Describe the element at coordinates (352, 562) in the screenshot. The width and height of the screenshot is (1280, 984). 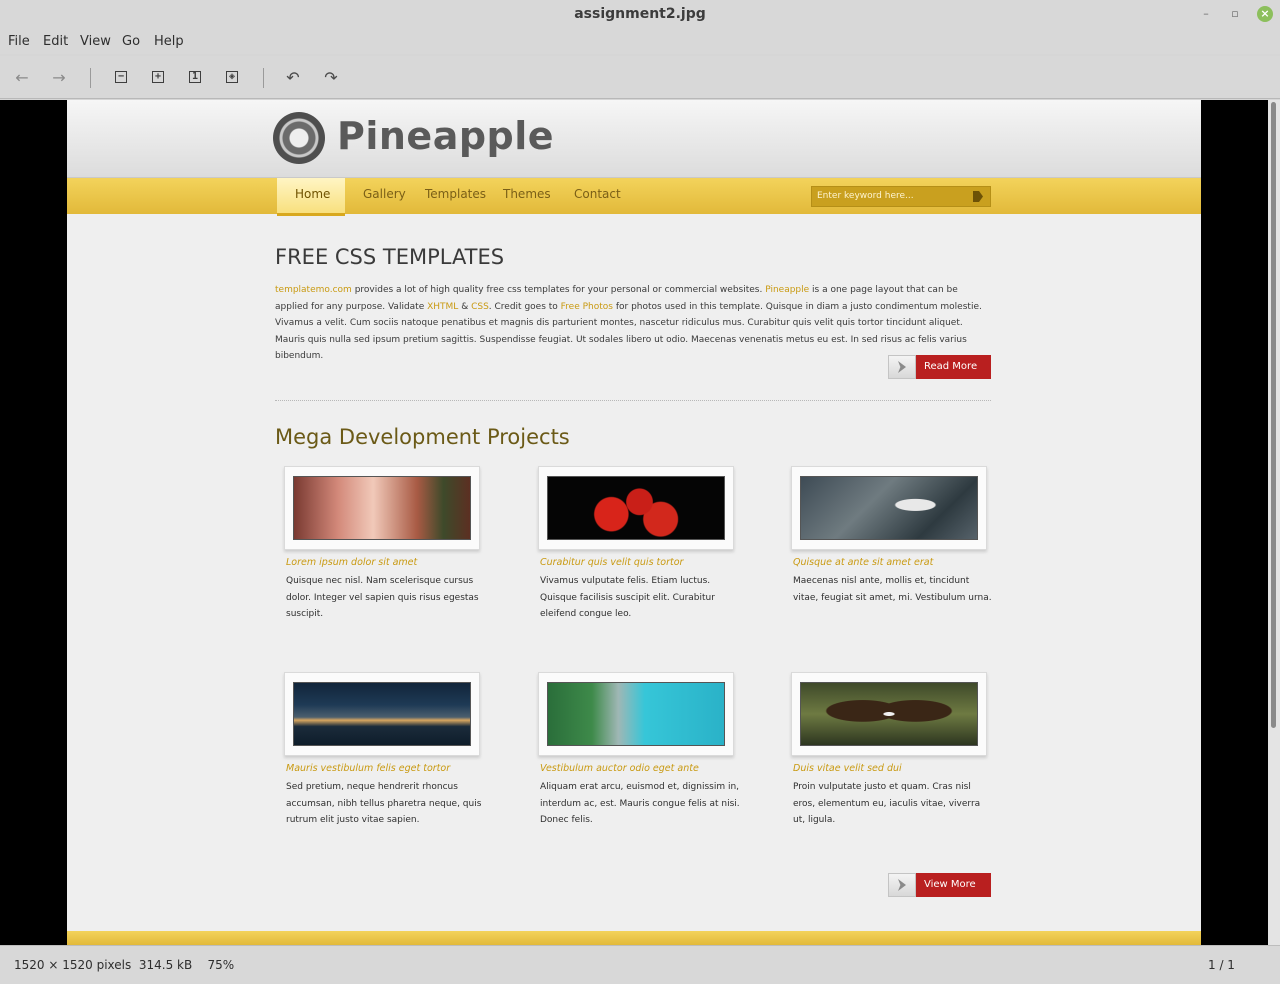
I see `project-title: Lorem ipsum dolor sit amet` at that location.